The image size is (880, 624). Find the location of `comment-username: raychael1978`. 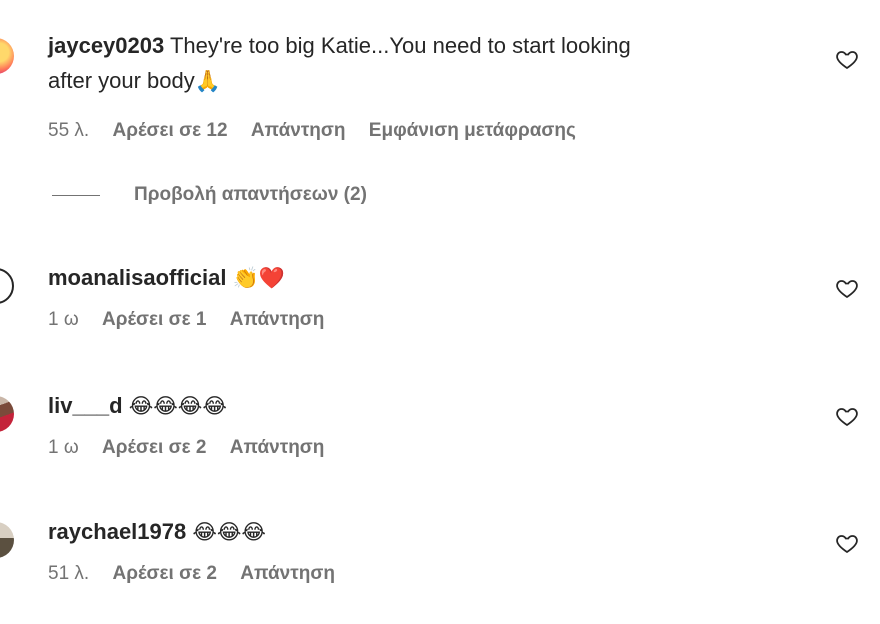

comment-username: raychael1978 is located at coordinates (117, 531).